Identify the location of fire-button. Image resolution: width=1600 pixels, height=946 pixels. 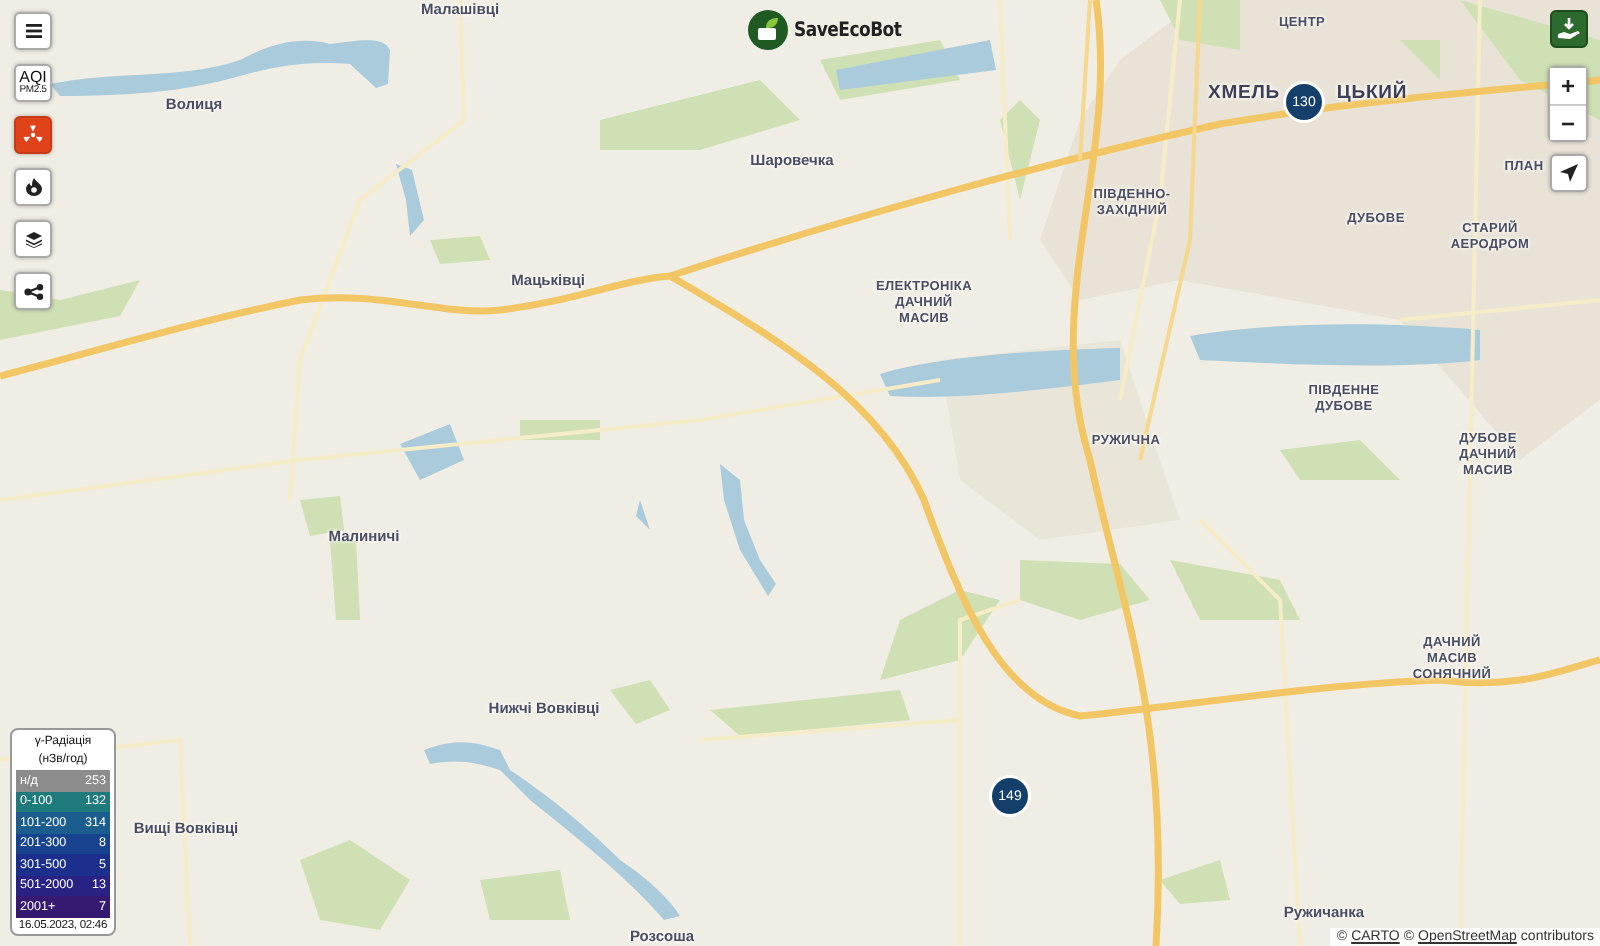
(33, 187).